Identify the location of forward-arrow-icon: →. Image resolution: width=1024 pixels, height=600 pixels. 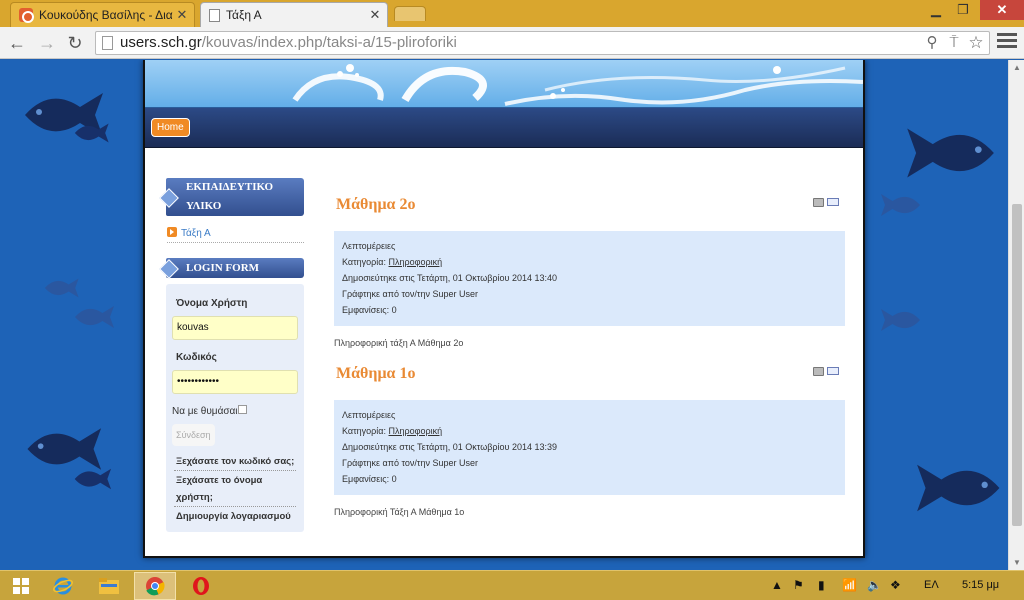
(47, 43).